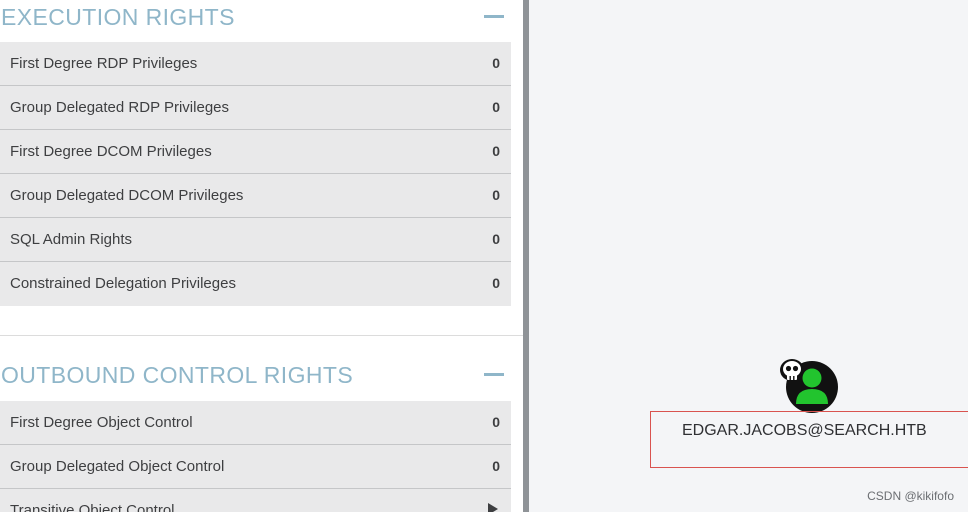  Describe the element at coordinates (117, 466) in the screenshot. I see `row-label: Group Delegated Object Control` at that location.